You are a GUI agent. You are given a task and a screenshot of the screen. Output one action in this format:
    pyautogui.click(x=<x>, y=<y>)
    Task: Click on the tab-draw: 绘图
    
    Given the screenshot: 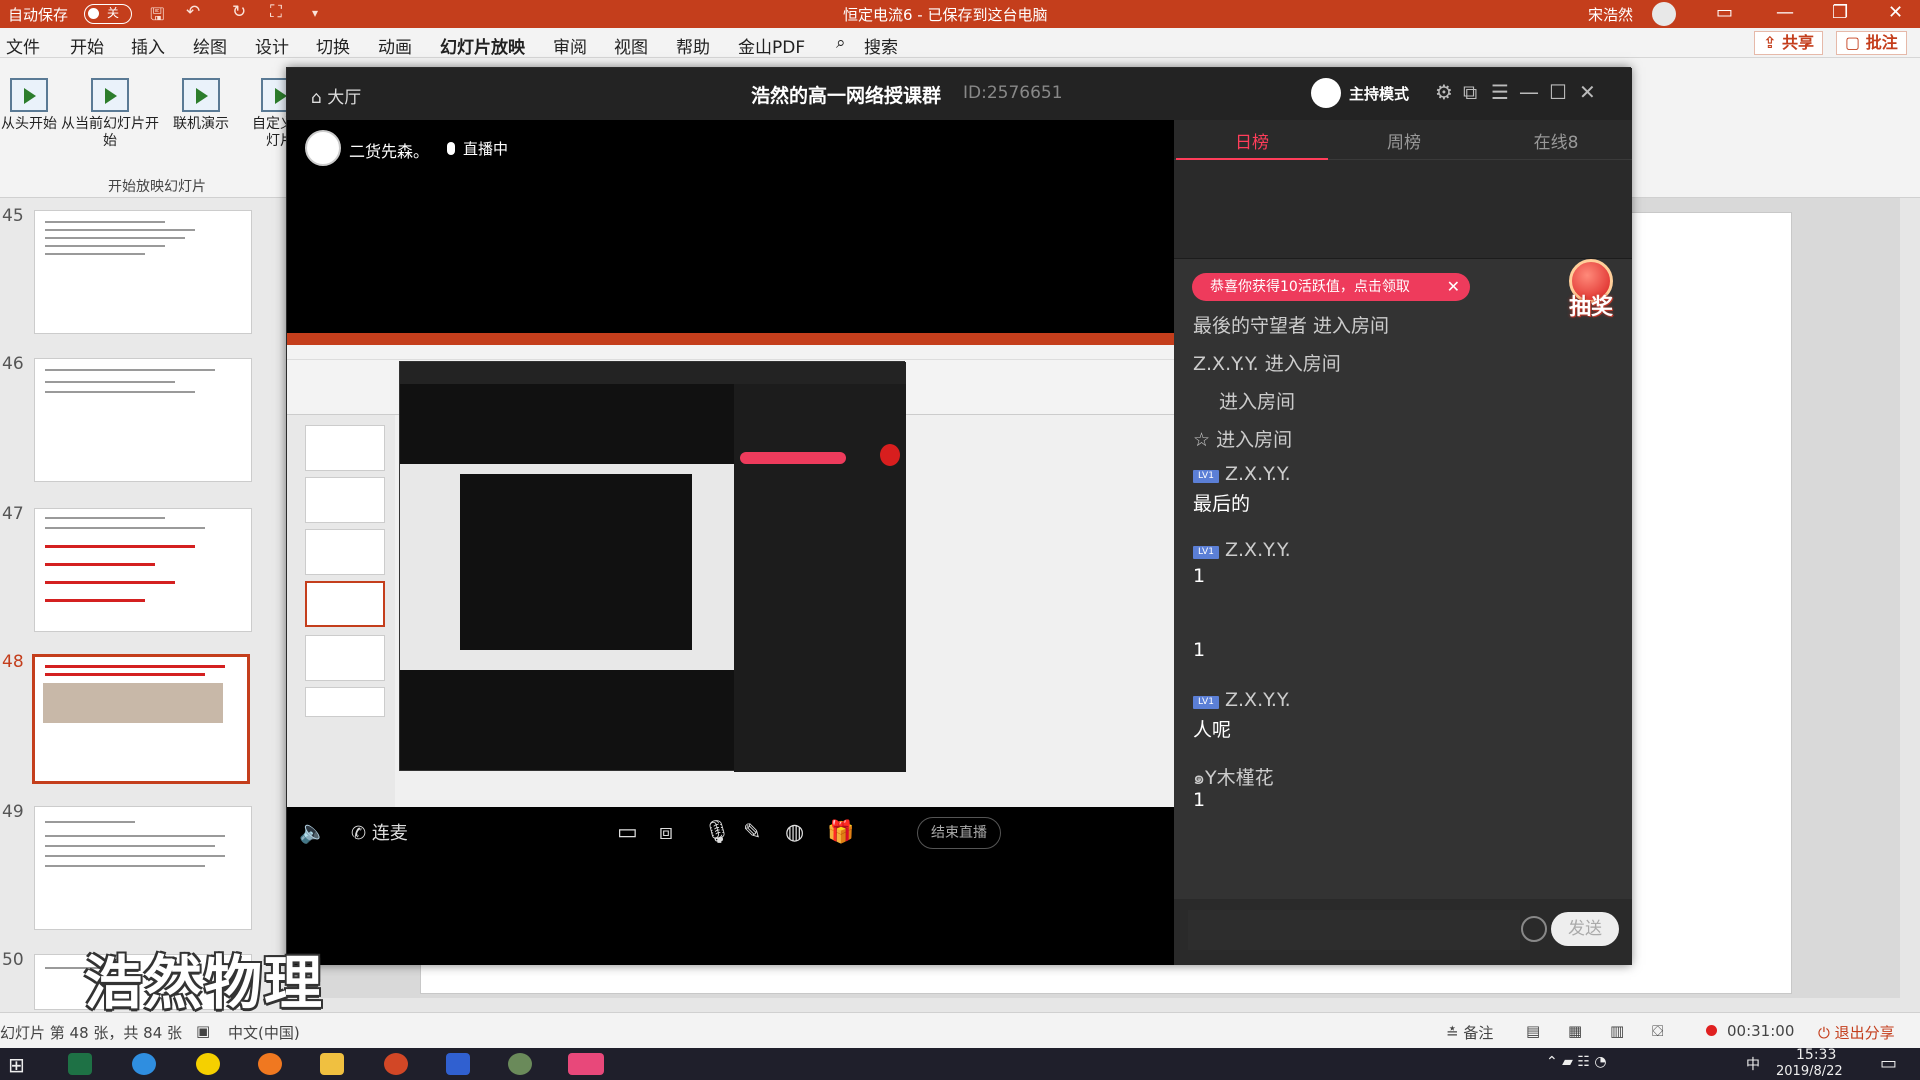 What is the action you would take?
    pyautogui.click(x=210, y=45)
    